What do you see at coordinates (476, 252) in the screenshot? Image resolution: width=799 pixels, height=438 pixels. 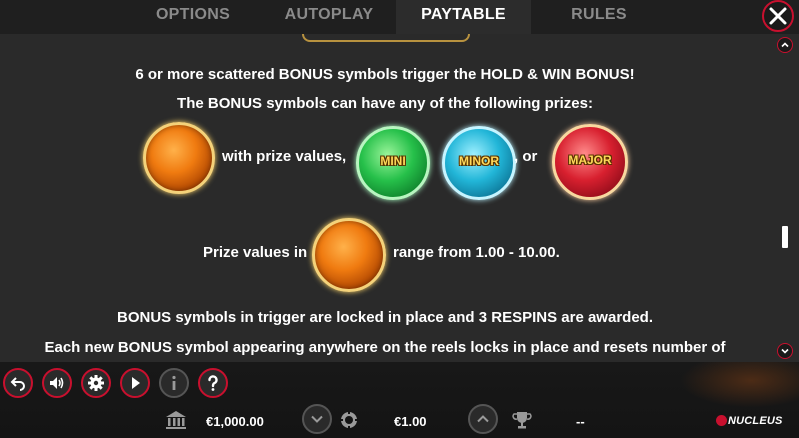 I see `prize-range-text: range from 1.00 - 10.00.` at bounding box center [476, 252].